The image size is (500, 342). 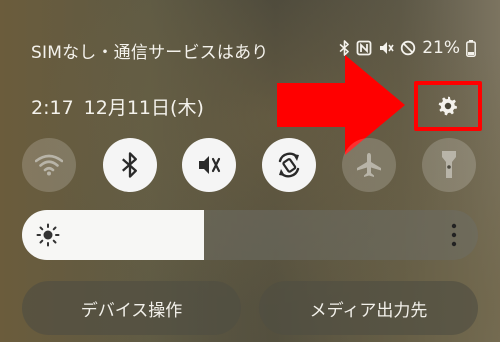 I want to click on status-bar: SIMなし・通信サービスはあり 21%, so click(x=250, y=52).